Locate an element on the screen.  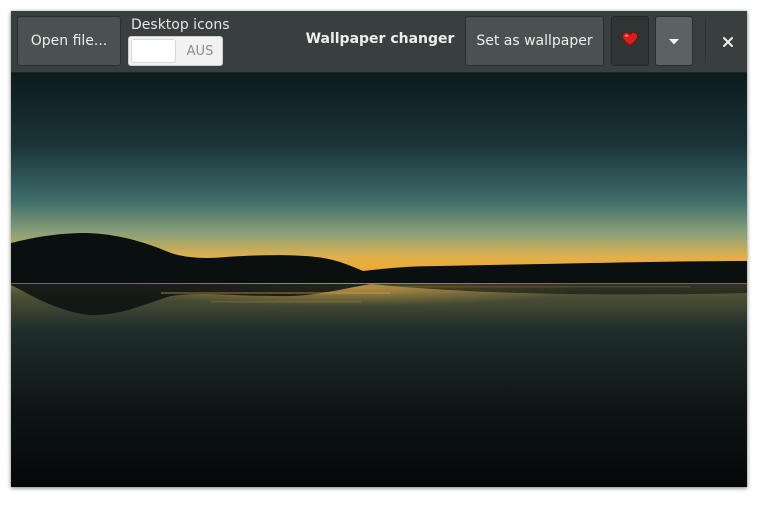
switch-state-label: AUS is located at coordinates (200, 51).